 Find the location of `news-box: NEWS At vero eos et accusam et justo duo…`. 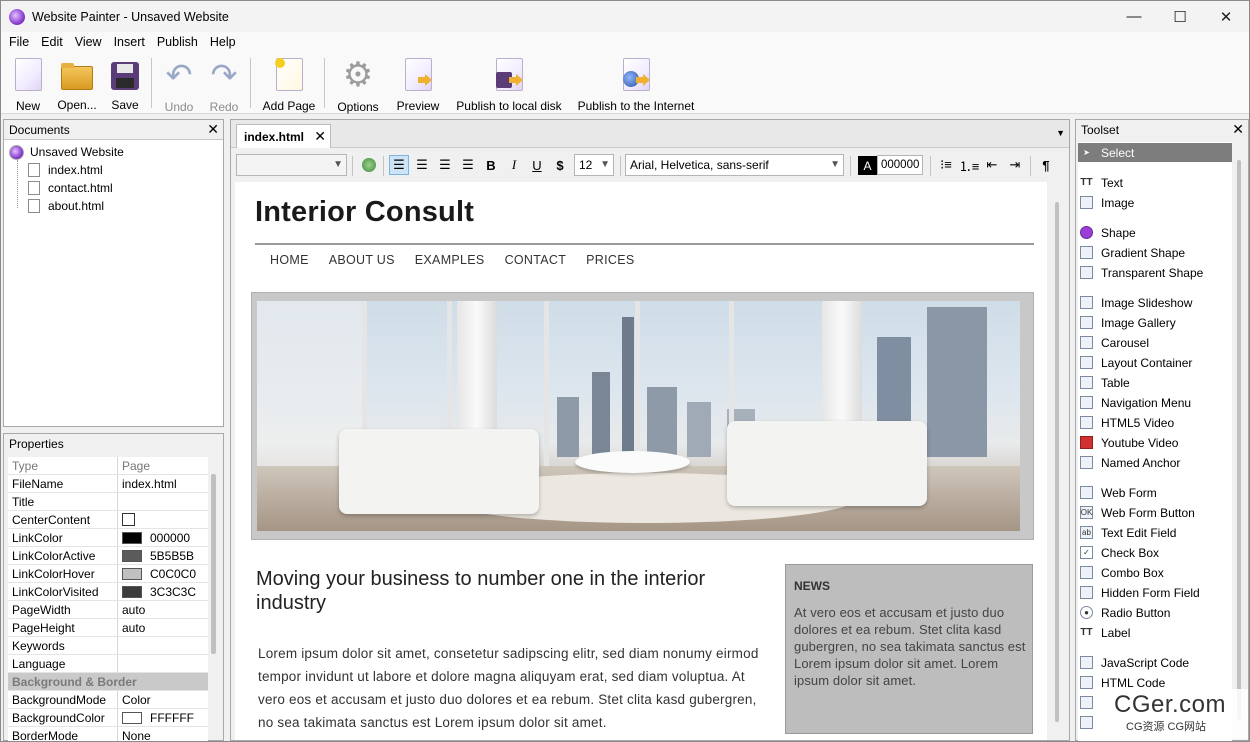

news-box: NEWS At vero eos et accusam et justo duo… is located at coordinates (909, 649).